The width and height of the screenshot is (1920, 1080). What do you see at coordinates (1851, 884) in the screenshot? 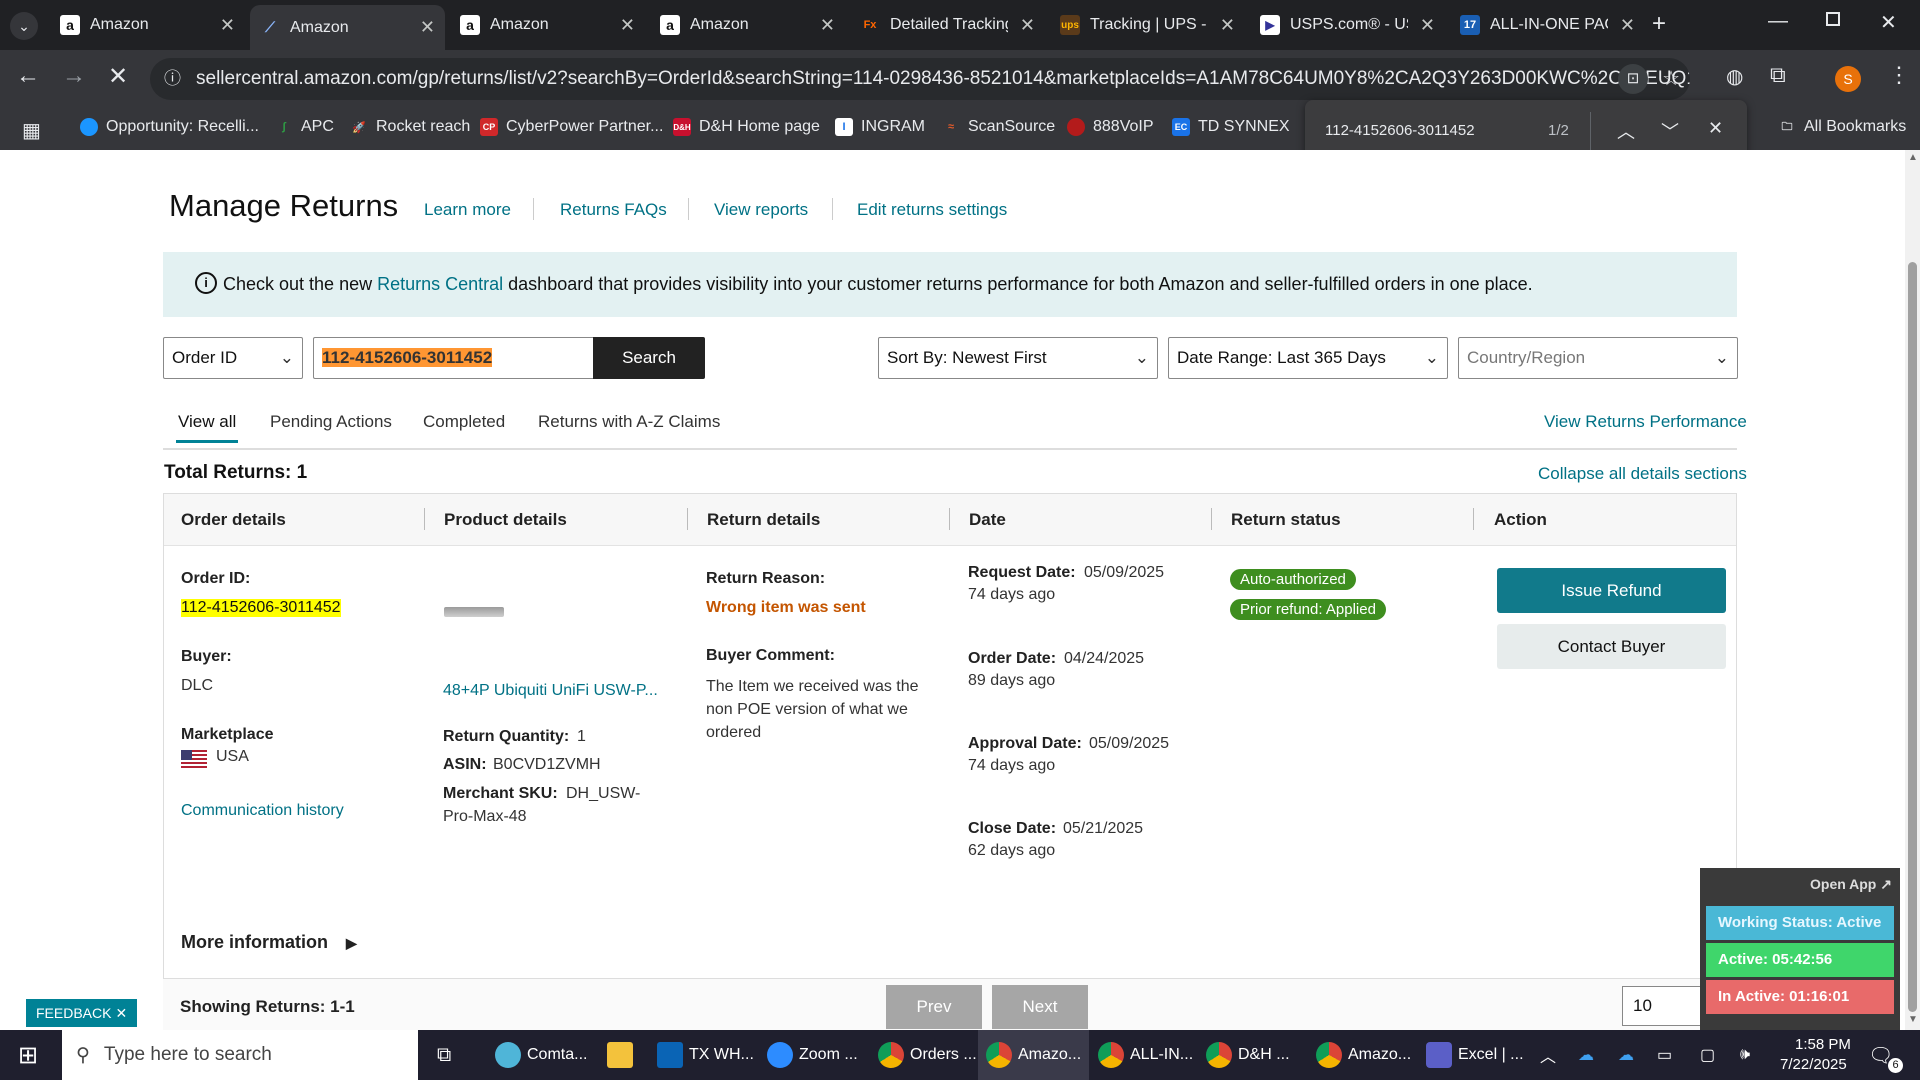
I see `open-app-button: Open App ↗` at bounding box center [1851, 884].